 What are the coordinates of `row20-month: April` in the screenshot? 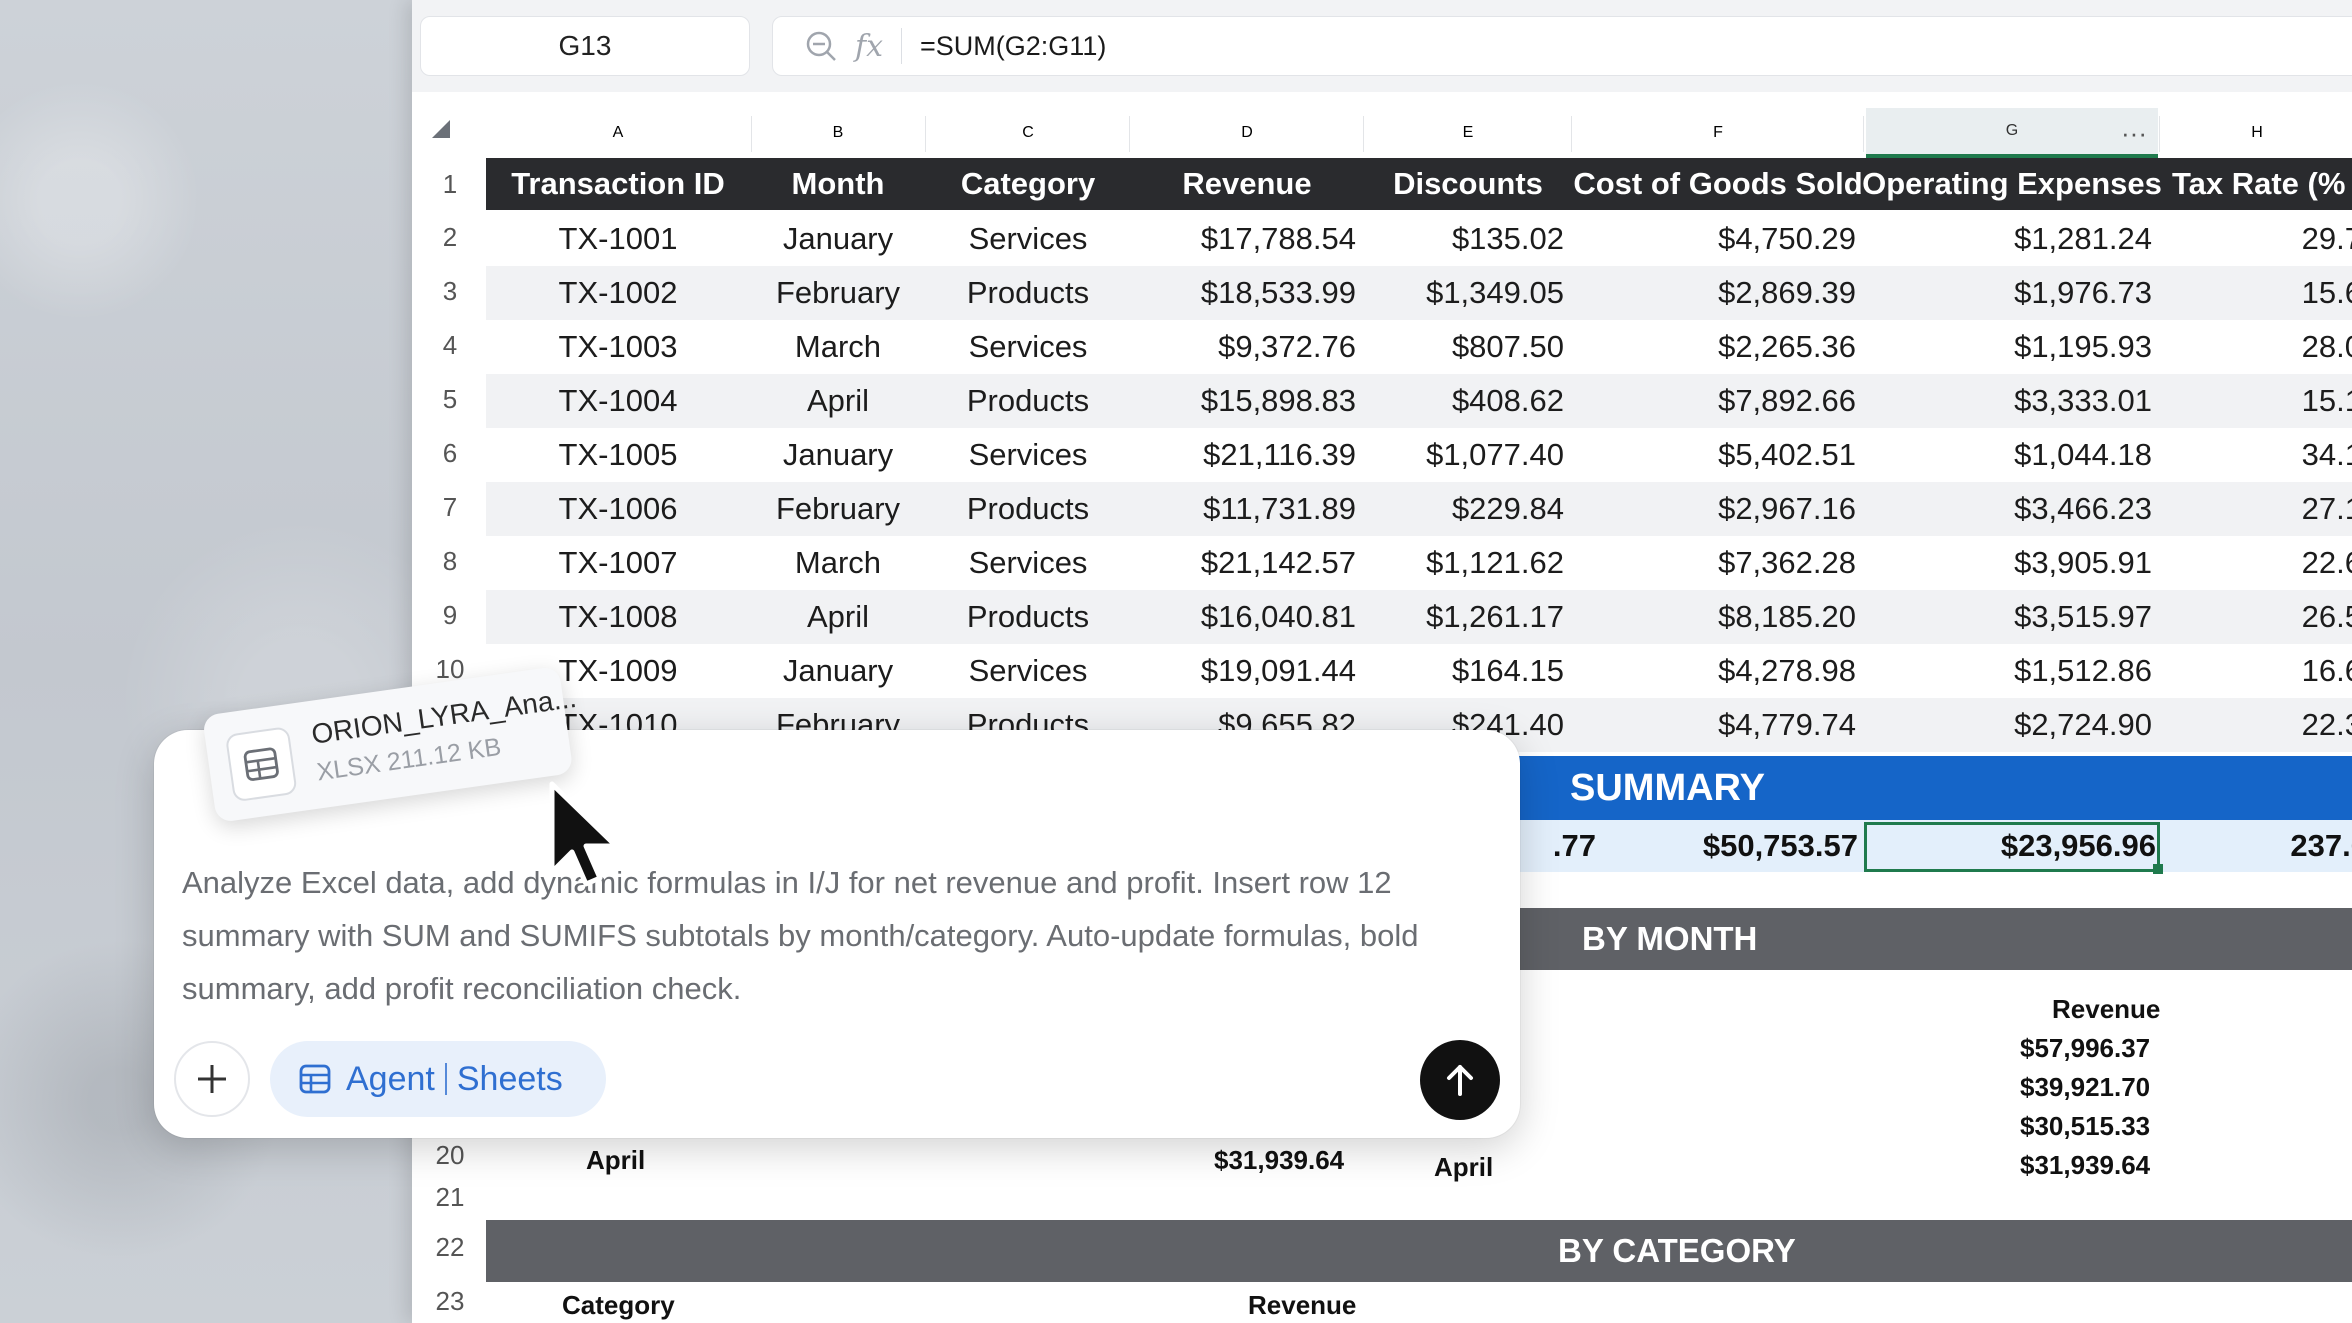 It's located at (615, 1160).